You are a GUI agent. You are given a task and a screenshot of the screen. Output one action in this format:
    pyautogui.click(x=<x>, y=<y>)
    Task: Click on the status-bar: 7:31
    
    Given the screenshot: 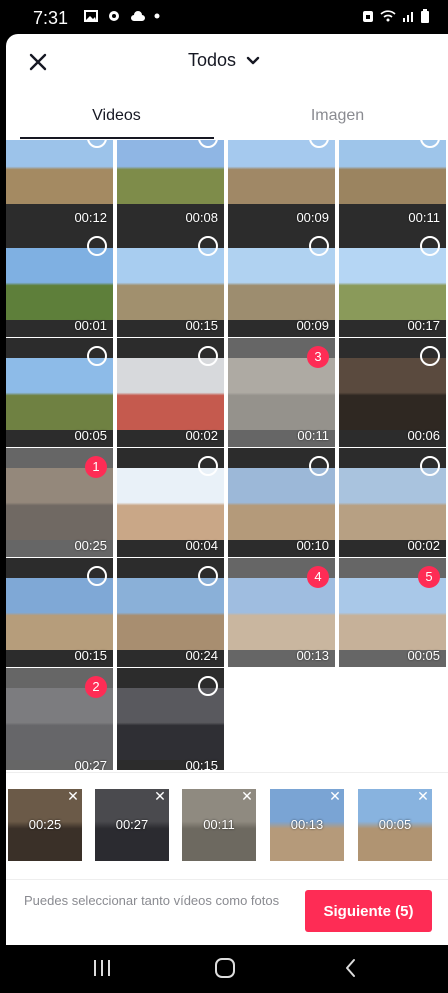 What is the action you would take?
    pyautogui.click(x=224, y=17)
    